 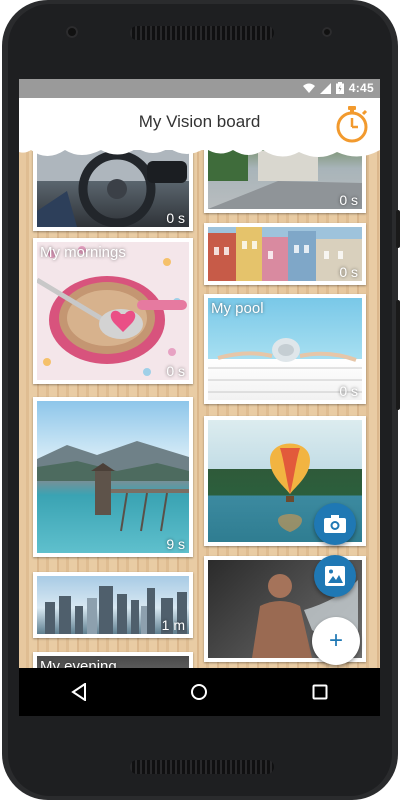 What do you see at coordinates (202, 33) in the screenshot?
I see `top-speaker` at bounding box center [202, 33].